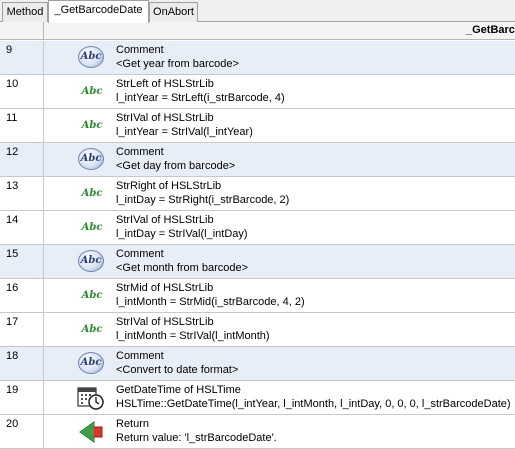 The width and height of the screenshot is (515, 449). Describe the element at coordinates (182, 234) in the screenshot. I see `step-detail: l_intDay = StrIVal(l_intDay)` at that location.